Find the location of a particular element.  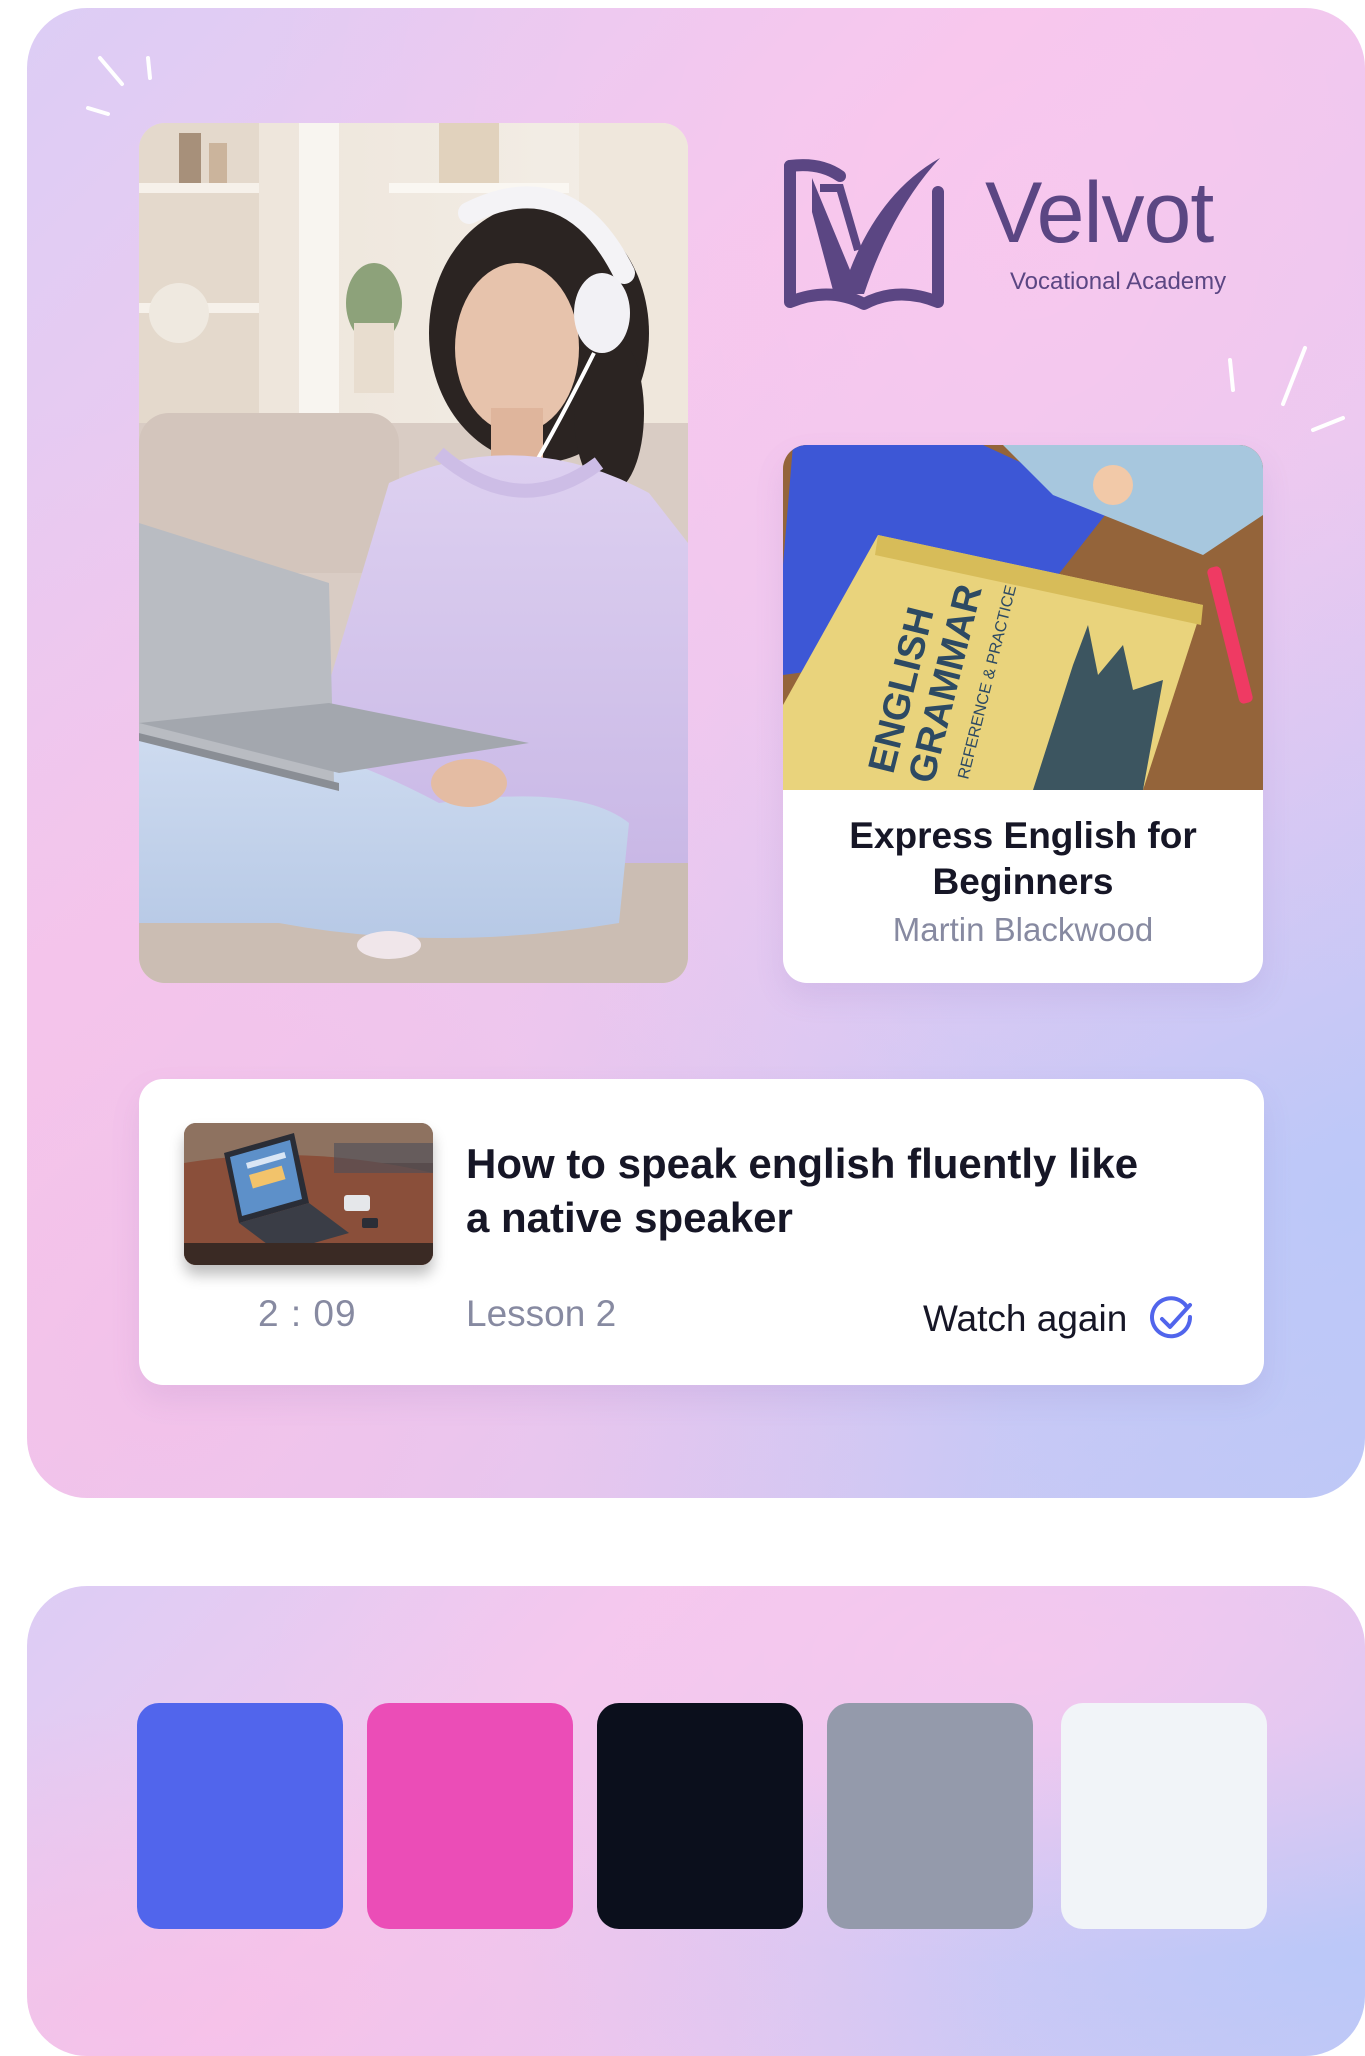

check-circle-icon is located at coordinates (1171, 1317).